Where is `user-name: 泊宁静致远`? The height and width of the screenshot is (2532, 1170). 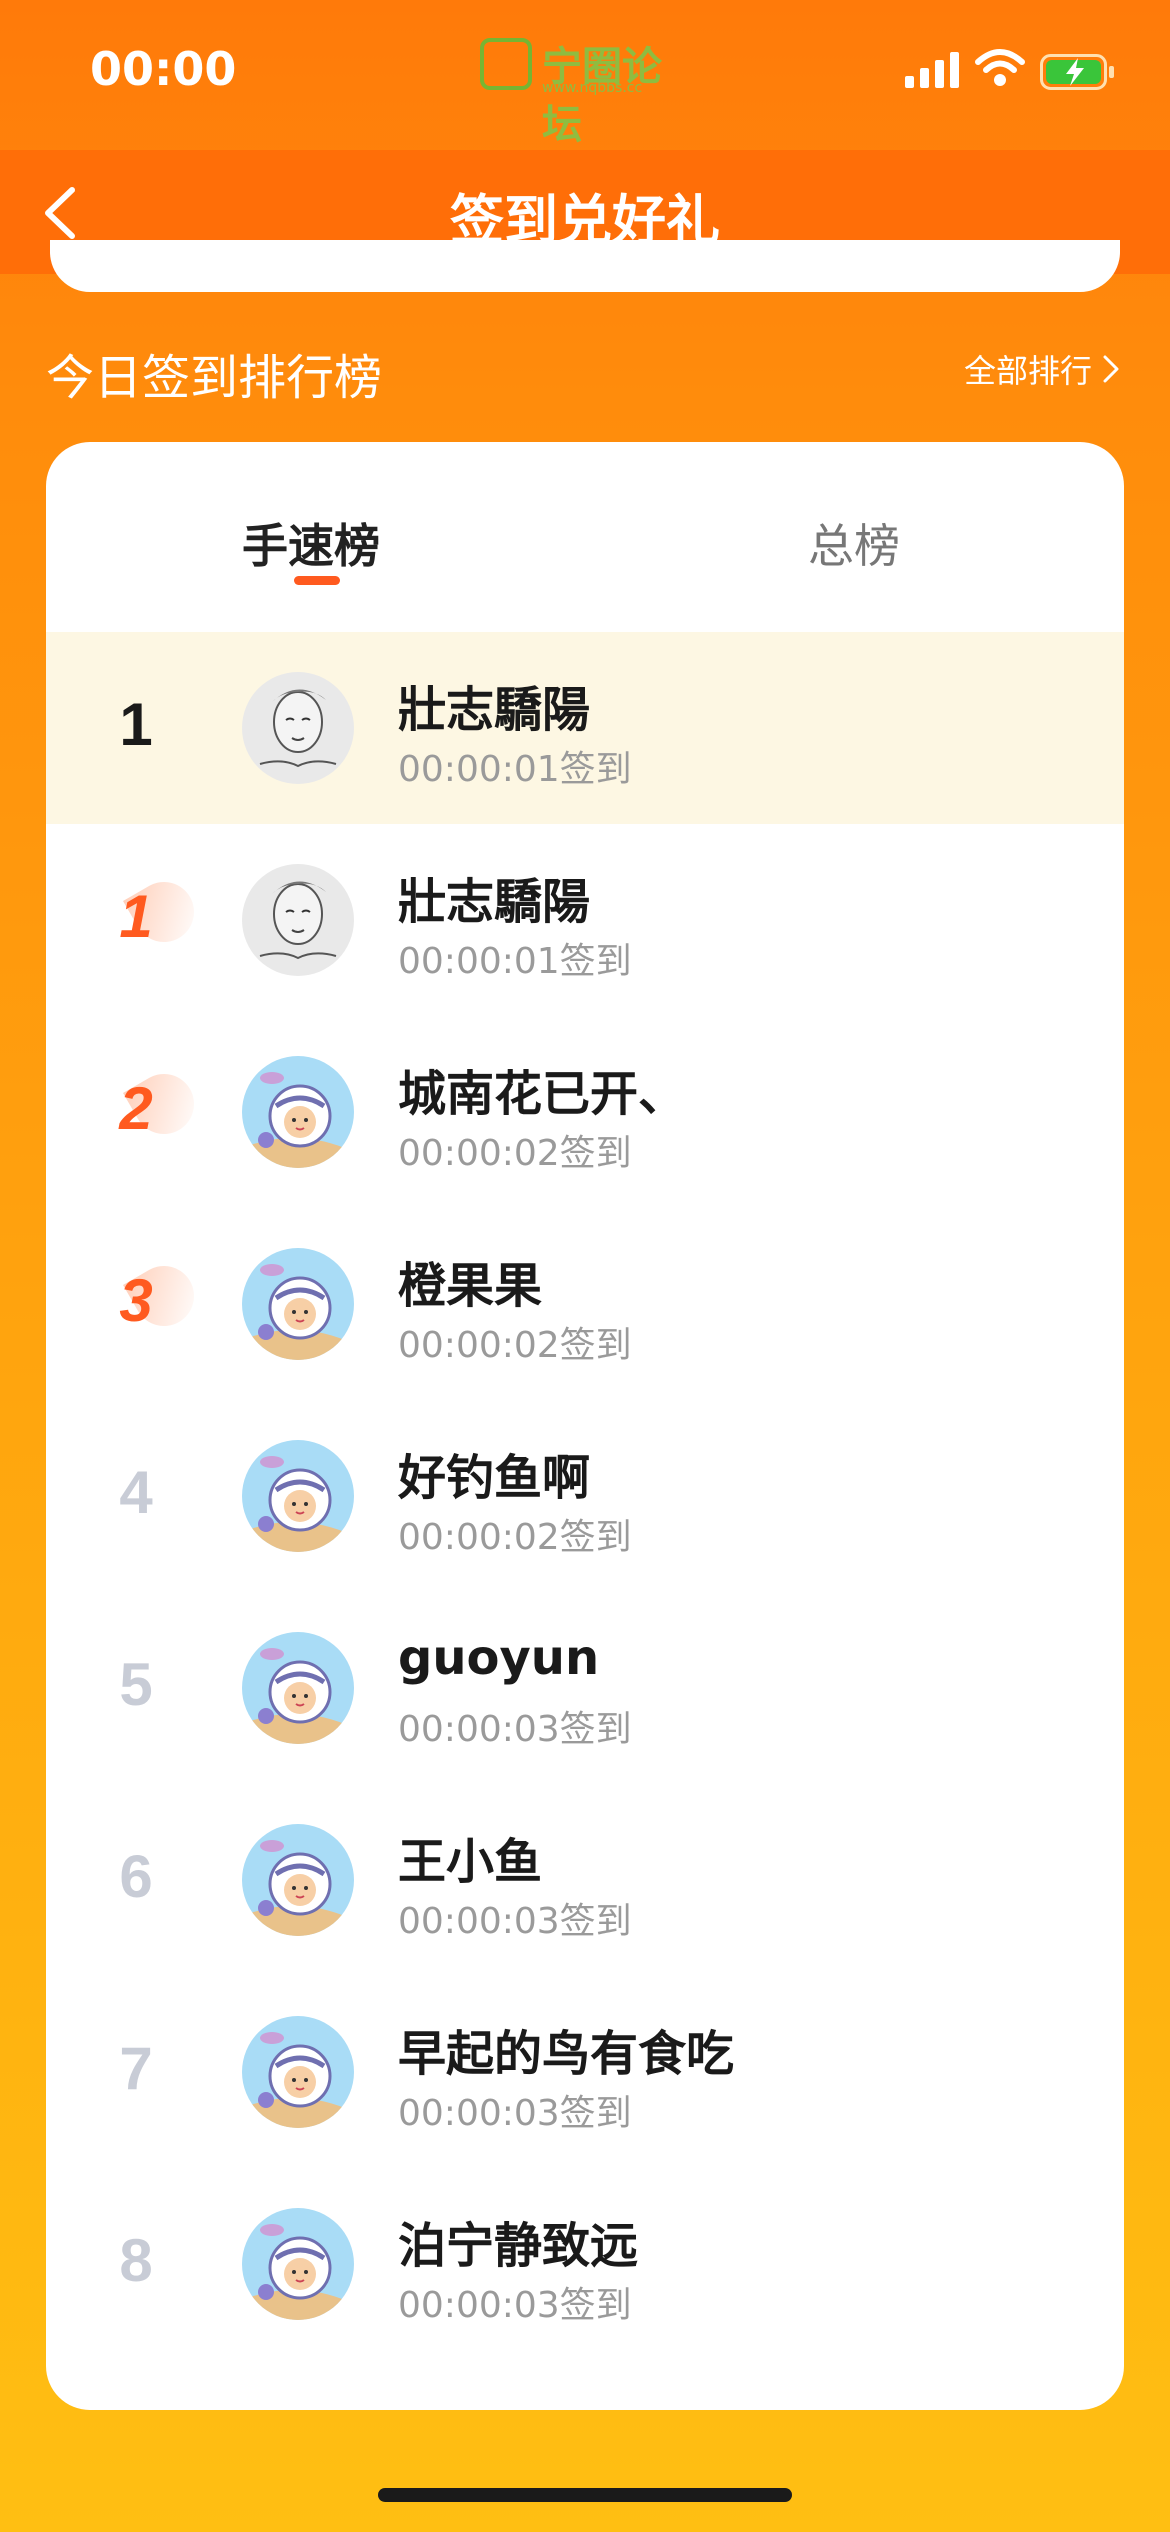
user-name: 泊宁静致远 is located at coordinates (518, 2246).